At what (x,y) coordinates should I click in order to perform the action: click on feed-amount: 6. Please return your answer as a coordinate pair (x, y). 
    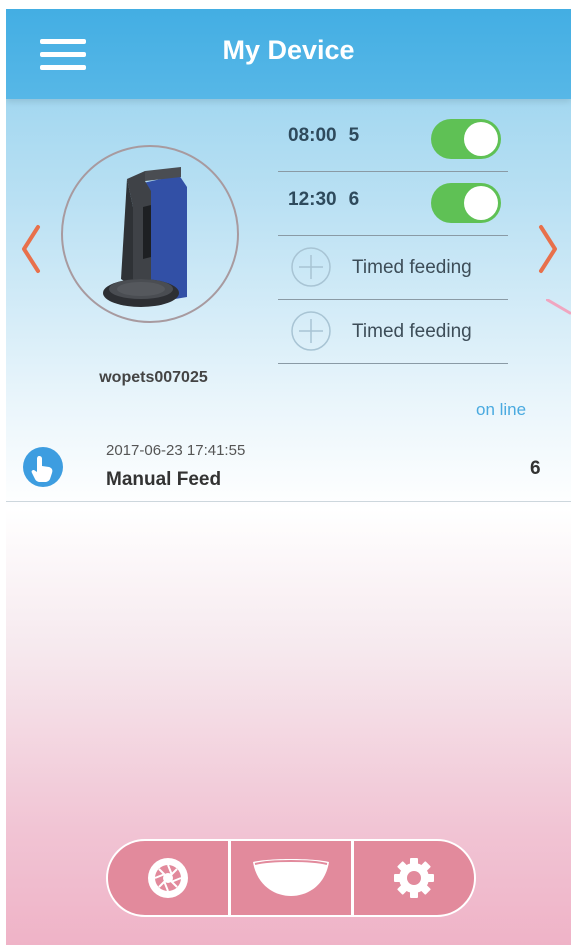
    Looking at the image, I should click on (535, 468).